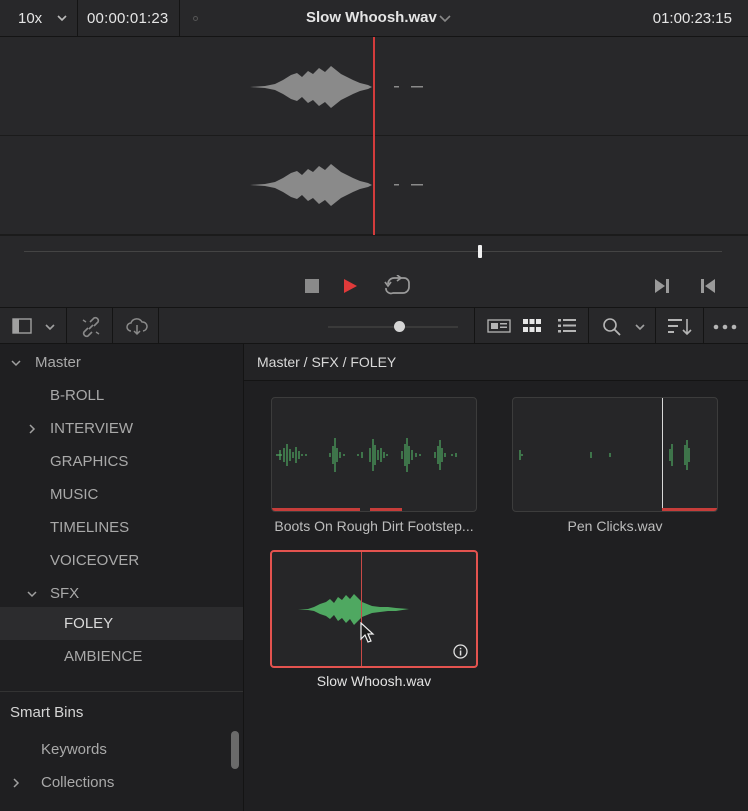 This screenshot has width=748, height=811. Describe the element at coordinates (567, 326) in the screenshot. I see `list-view-icon` at that location.